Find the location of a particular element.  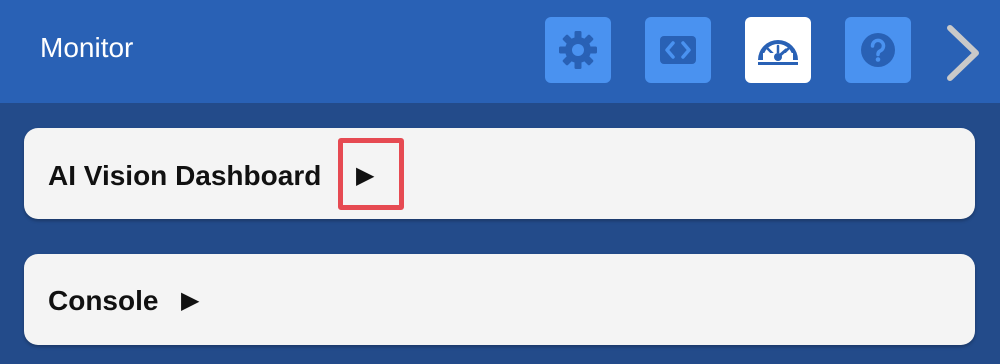

code-brackets-icon is located at coordinates (678, 50).